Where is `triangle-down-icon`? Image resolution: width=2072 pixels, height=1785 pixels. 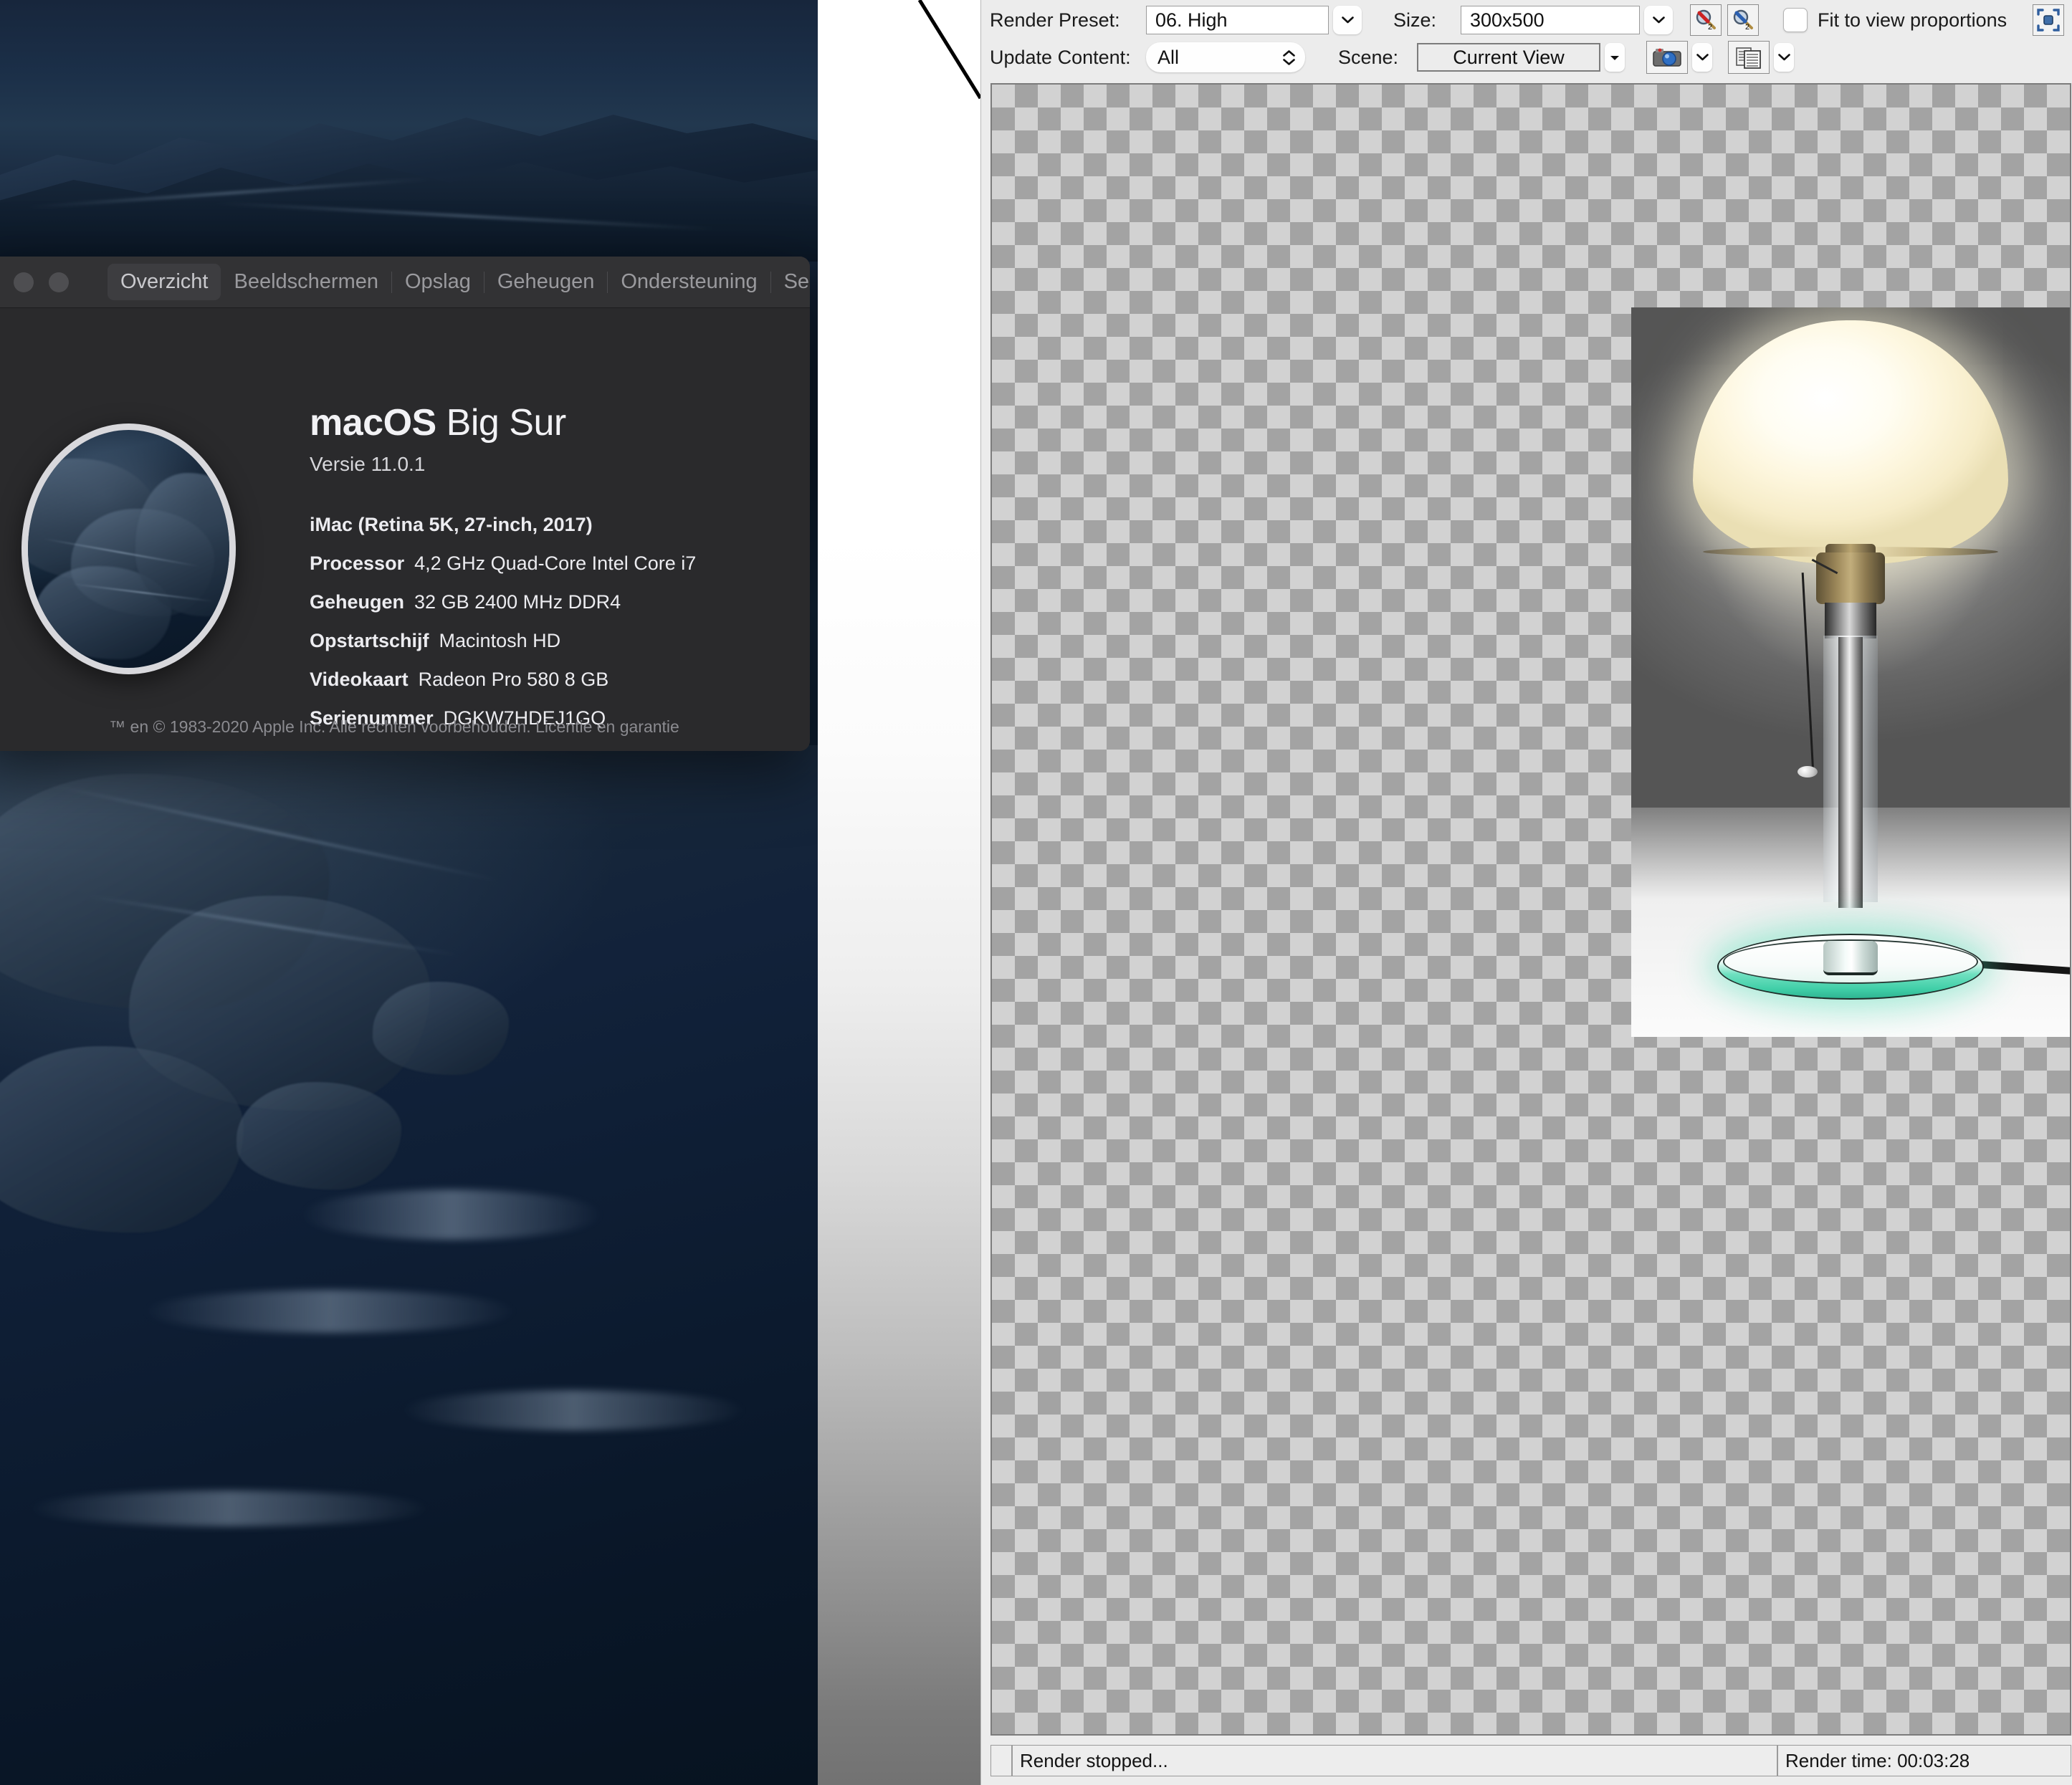
triangle-down-icon is located at coordinates (1614, 57).